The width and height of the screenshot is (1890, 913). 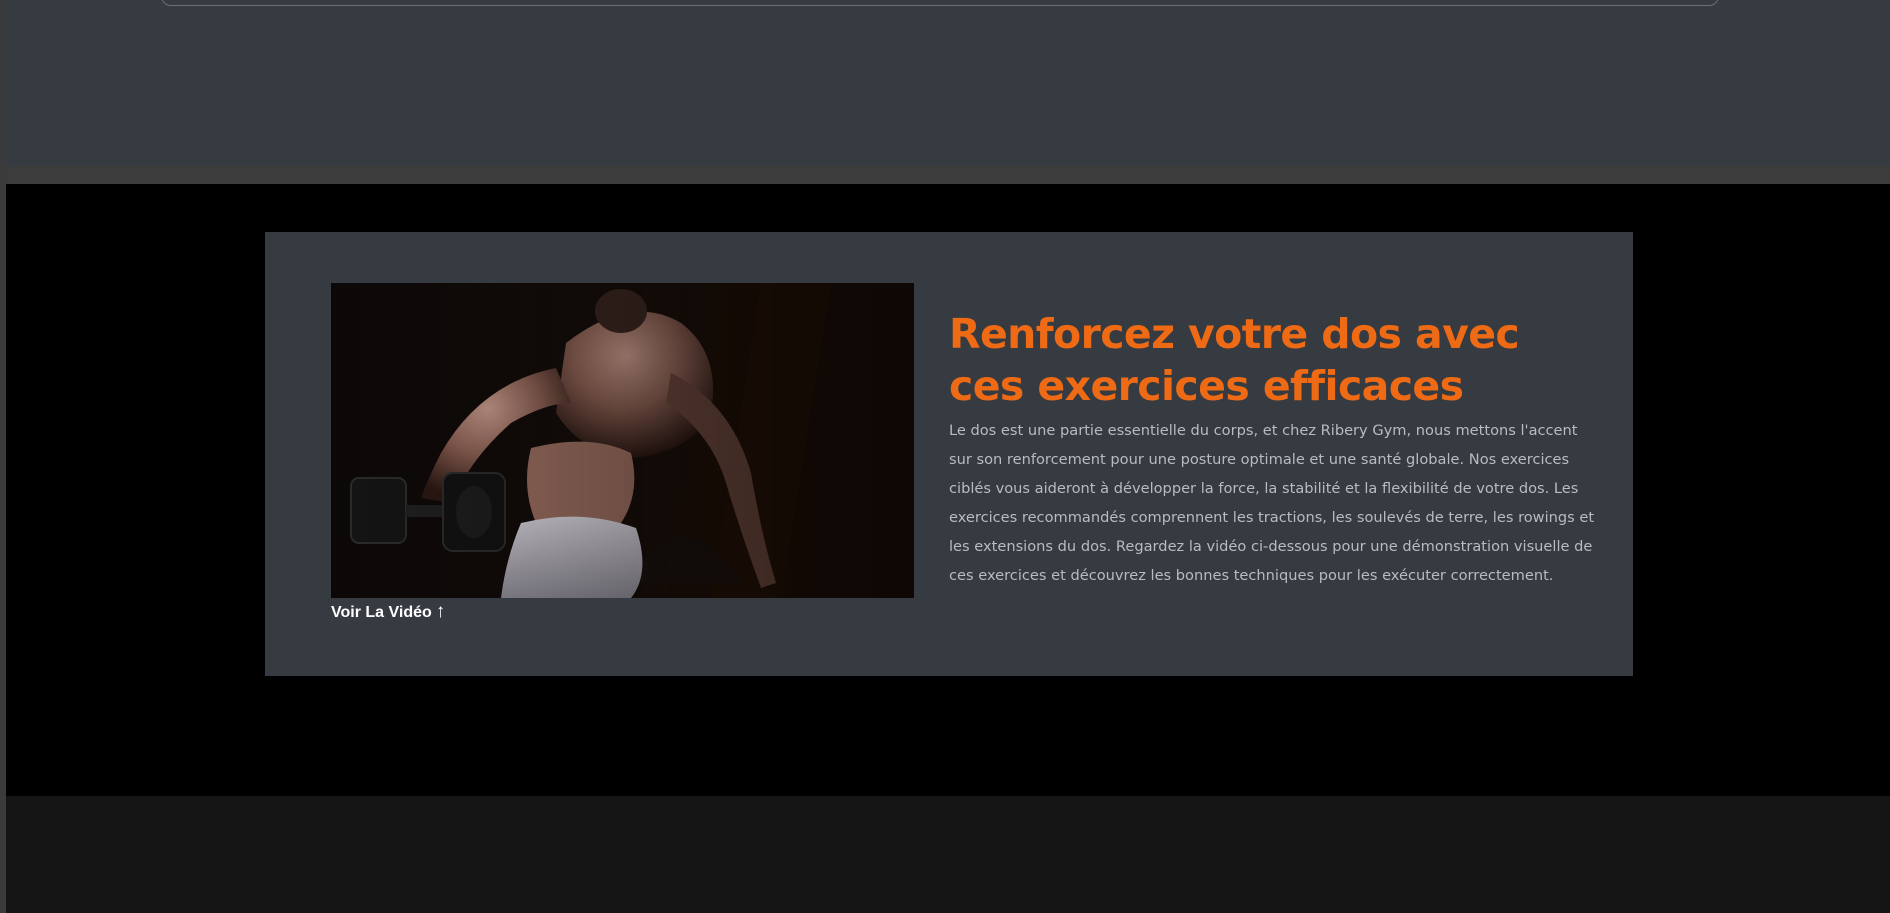 I want to click on watch-video-label: Voir La Vidéo, so click(x=381, y=612).